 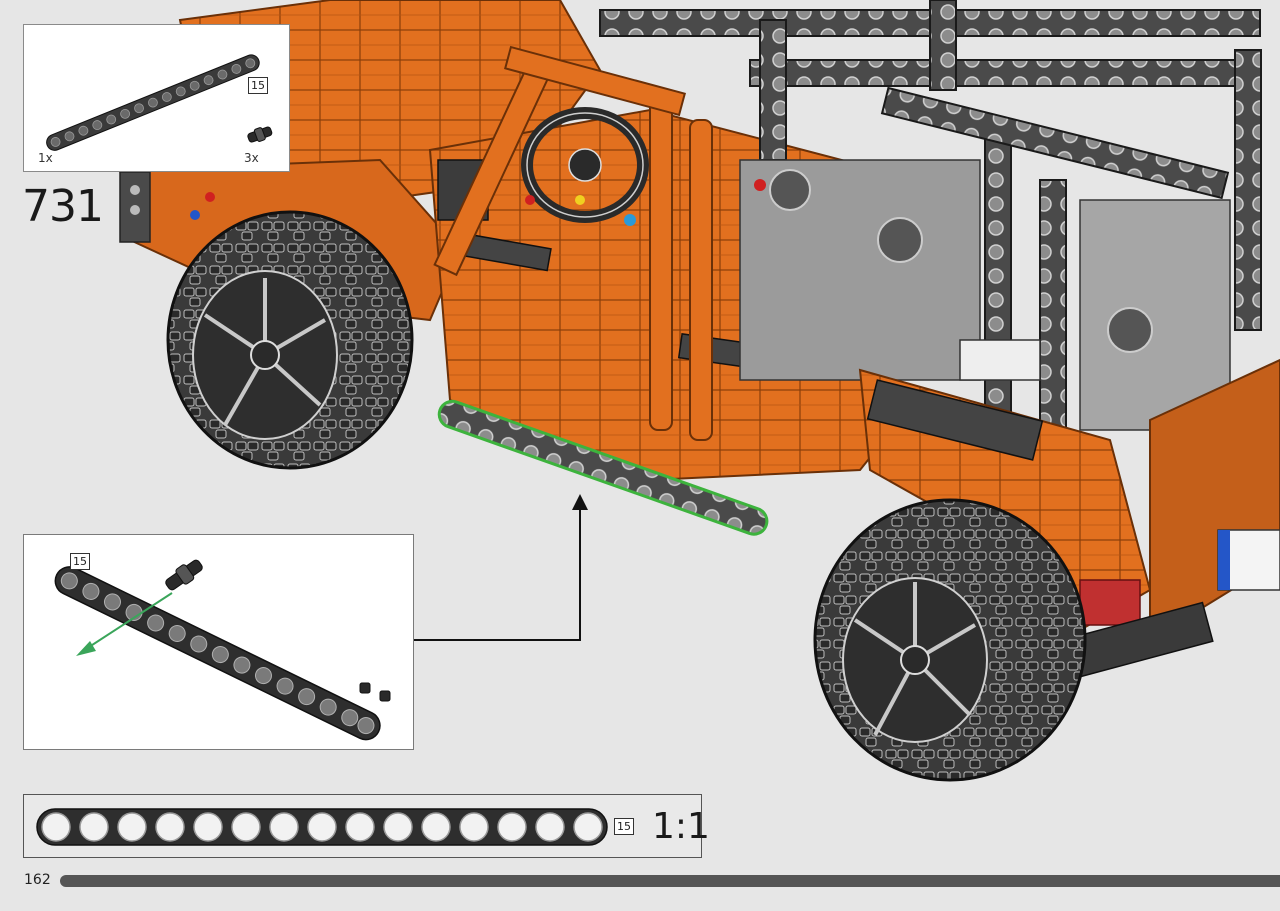 What do you see at coordinates (184, 575) in the screenshot?
I see `callout-pin-icon` at bounding box center [184, 575].